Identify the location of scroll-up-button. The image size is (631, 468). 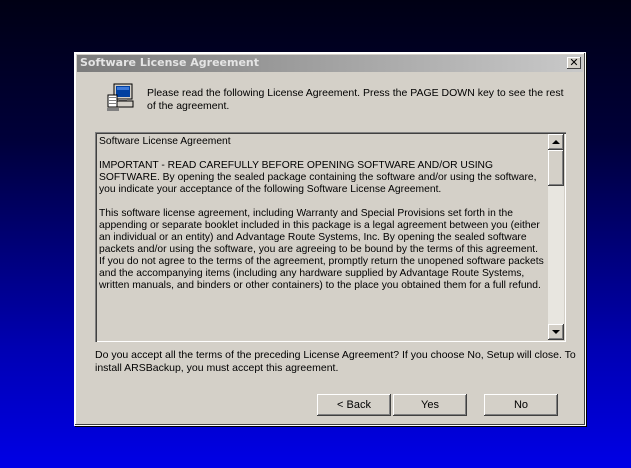
(556, 142).